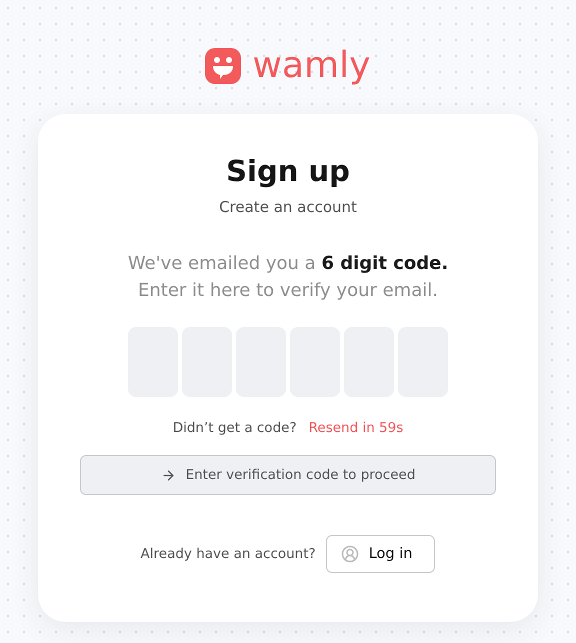 Image resolution: width=576 pixels, height=643 pixels. I want to click on arrow-icon, so click(168, 475).